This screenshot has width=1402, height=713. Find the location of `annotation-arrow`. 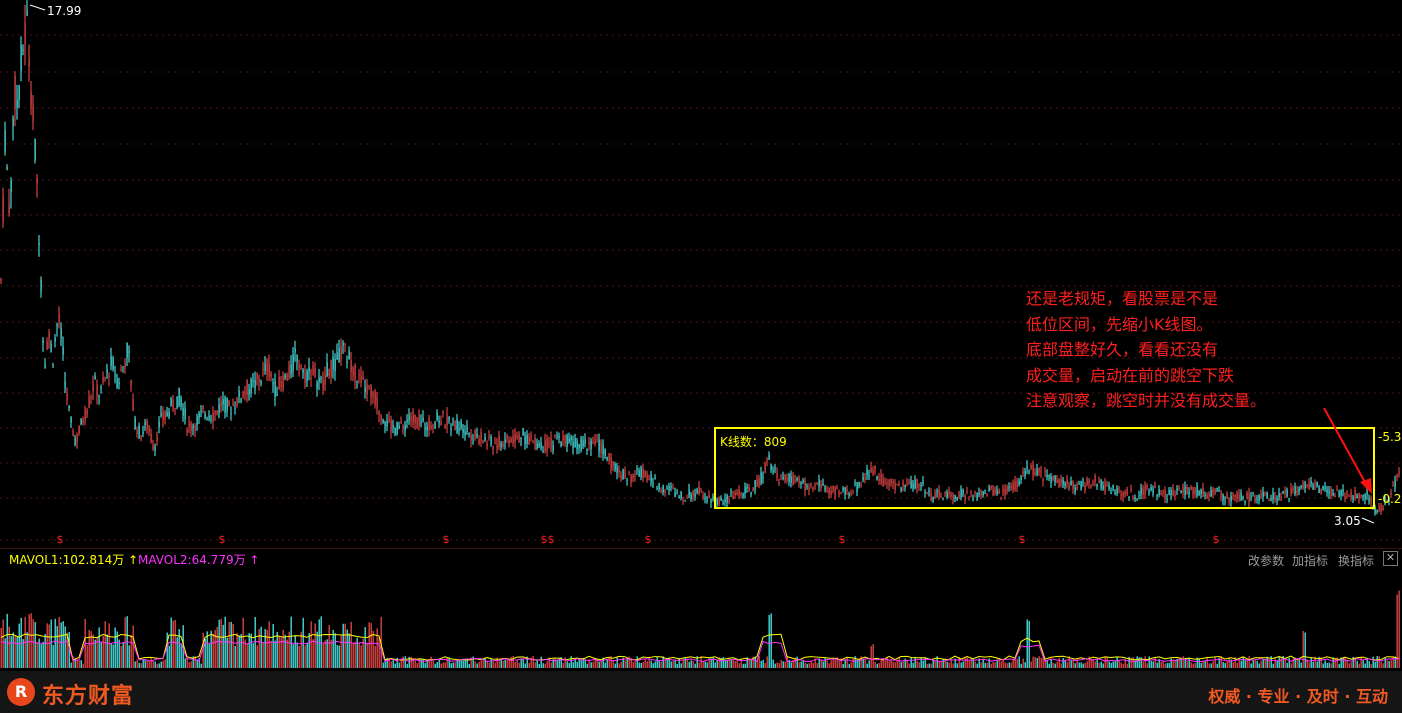

annotation-arrow is located at coordinates (1345, 446).